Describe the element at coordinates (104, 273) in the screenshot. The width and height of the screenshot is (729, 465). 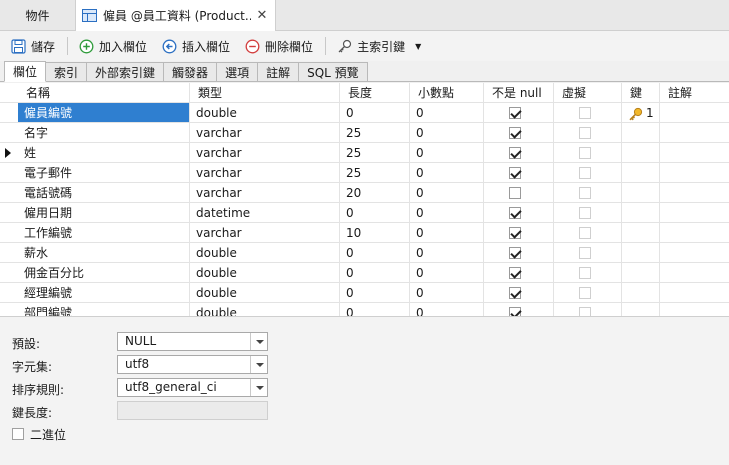
I see `field-name-cell: 佣金百分比` at that location.